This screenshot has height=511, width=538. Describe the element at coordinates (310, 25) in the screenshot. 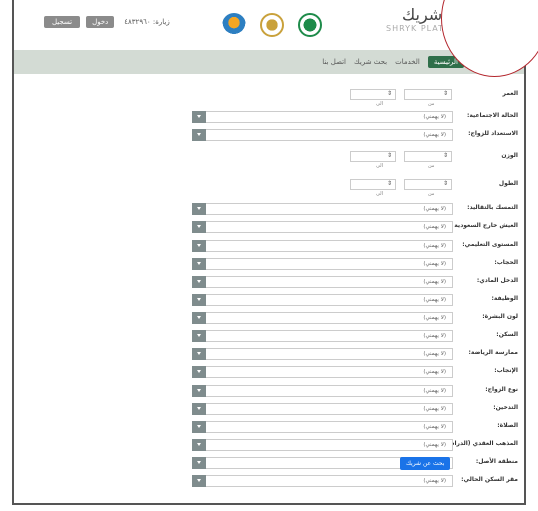

I see `ministry-logo-icon` at that location.